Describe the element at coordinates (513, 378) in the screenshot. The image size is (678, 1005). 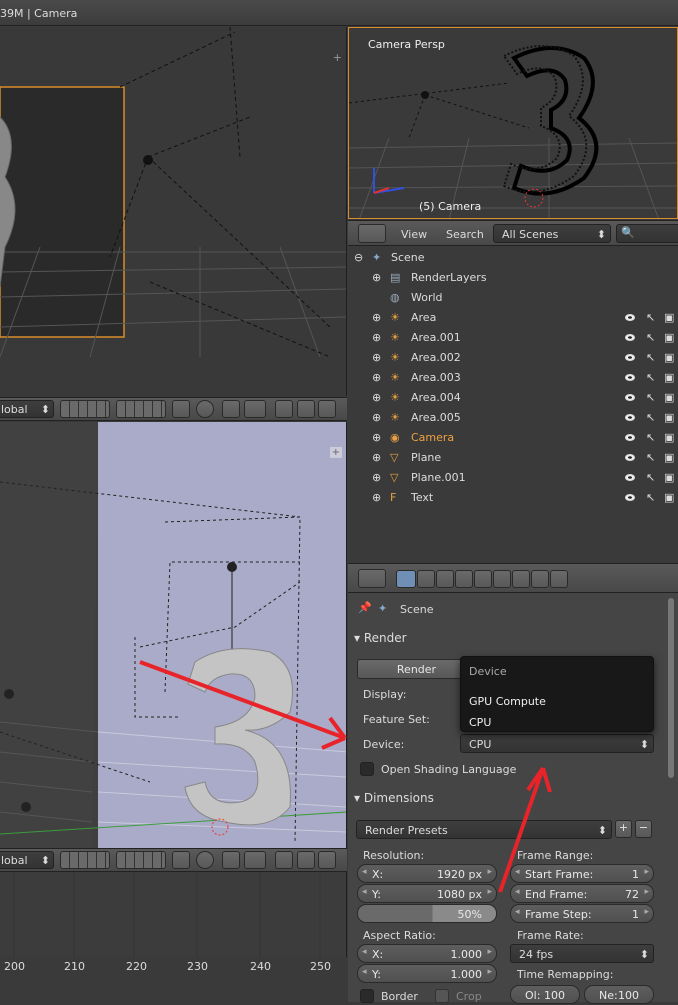
I see `outliner-item-row: ⊕ ☀ Area.003 ↖ ▣` at that location.